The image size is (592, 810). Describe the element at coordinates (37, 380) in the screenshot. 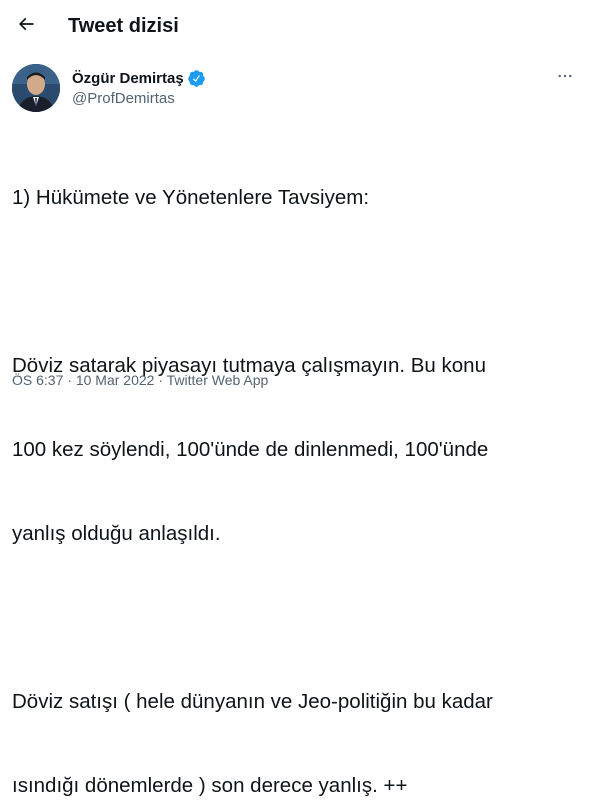

I see `tweet-time: ÖS 6:37` at that location.